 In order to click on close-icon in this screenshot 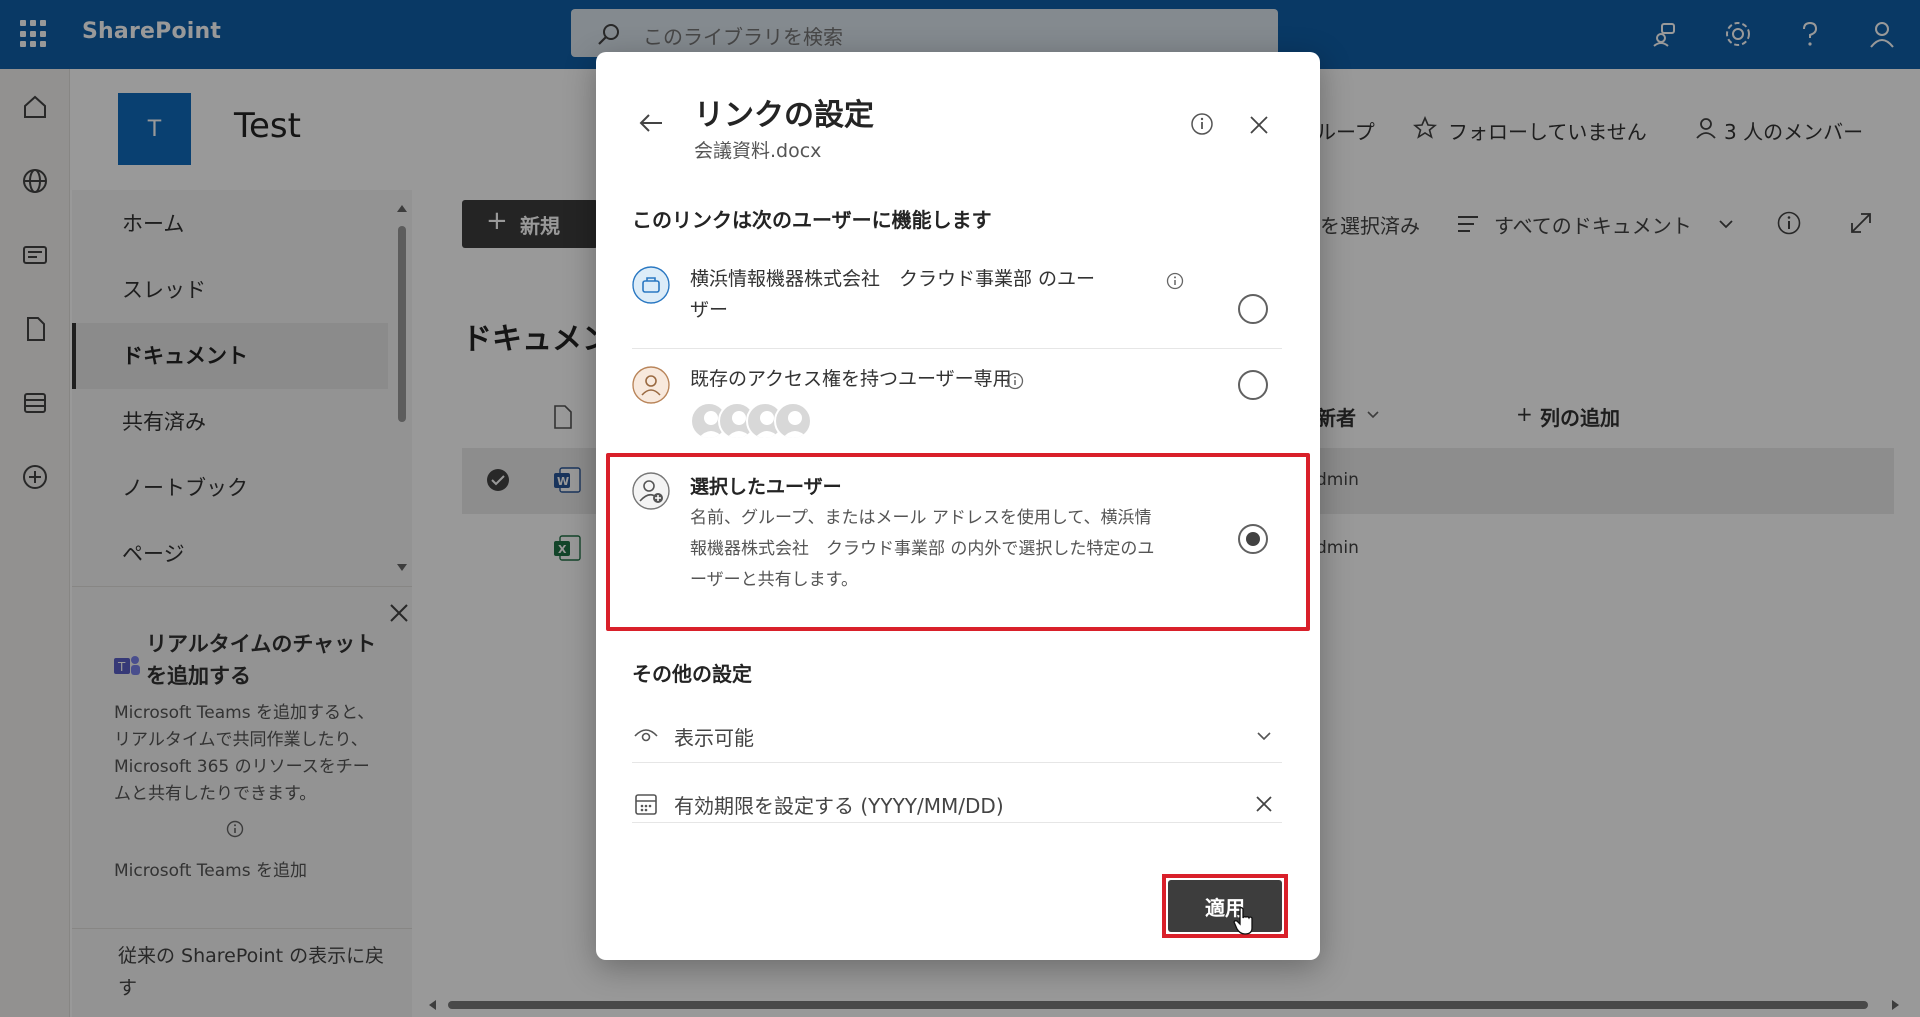, I will do `click(1259, 125)`.